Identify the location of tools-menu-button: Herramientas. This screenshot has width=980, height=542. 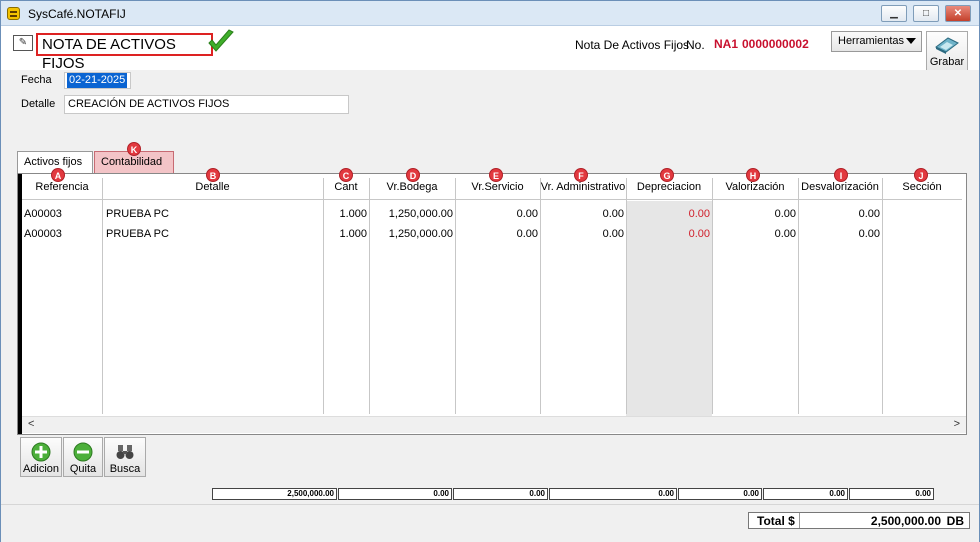
(876, 41).